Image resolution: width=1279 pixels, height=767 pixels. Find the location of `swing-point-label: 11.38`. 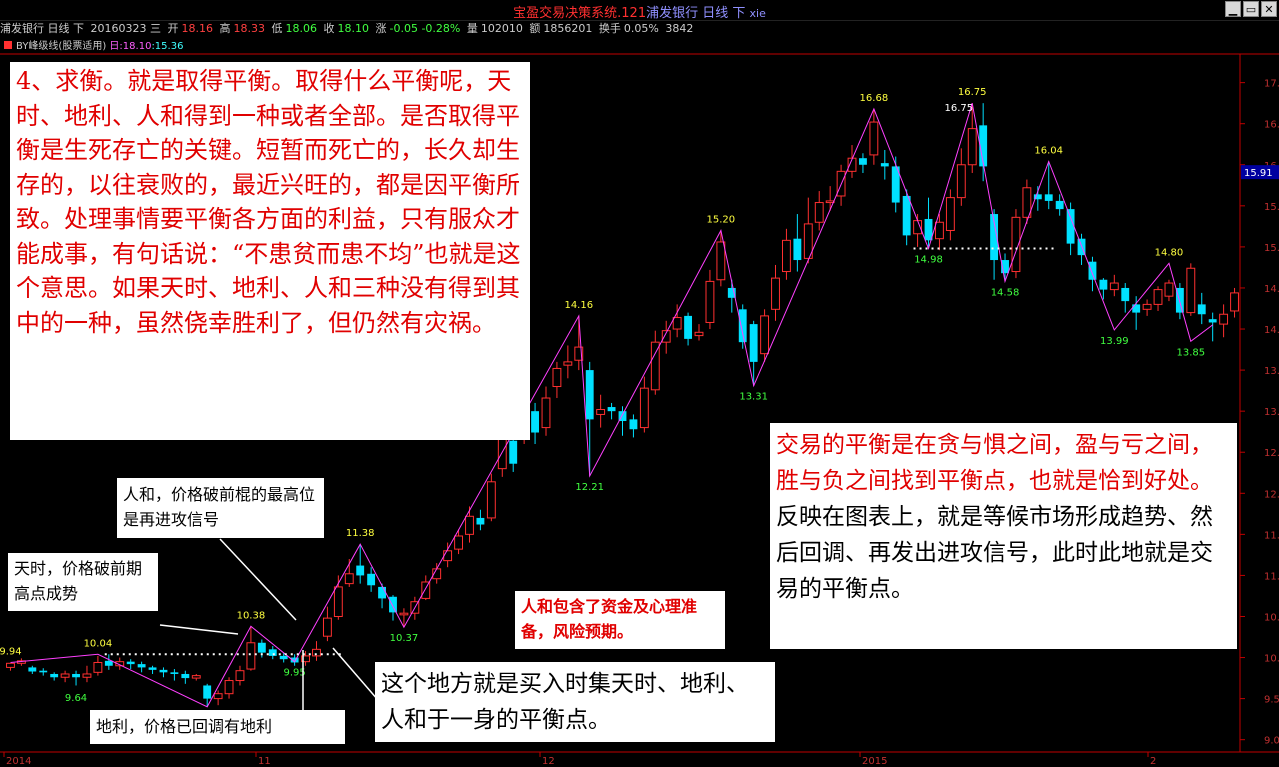

swing-point-label: 11.38 is located at coordinates (360, 533).